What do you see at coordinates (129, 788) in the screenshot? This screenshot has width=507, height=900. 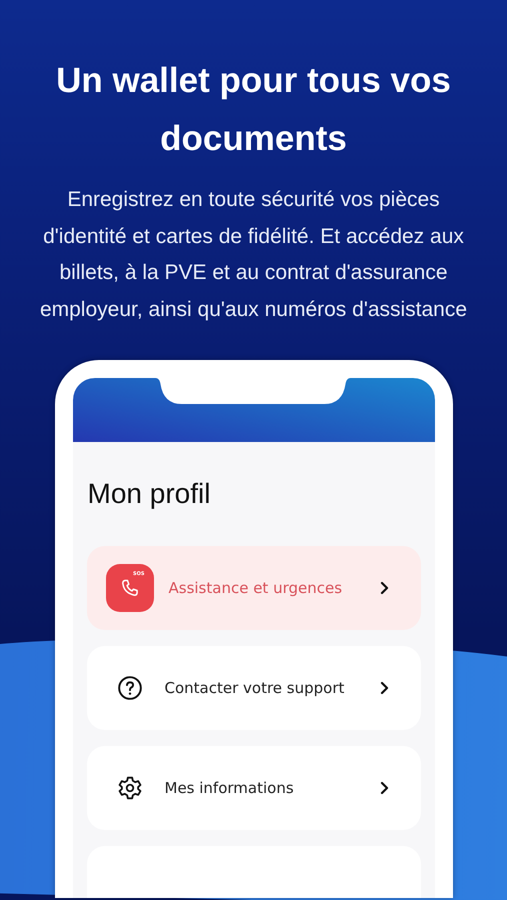 I see `settings-icon` at bounding box center [129, 788].